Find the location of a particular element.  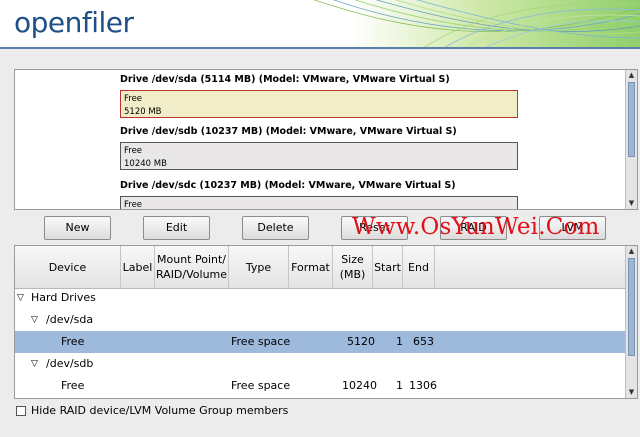

table-row: ▽ /dev/sda is located at coordinates (321, 320).